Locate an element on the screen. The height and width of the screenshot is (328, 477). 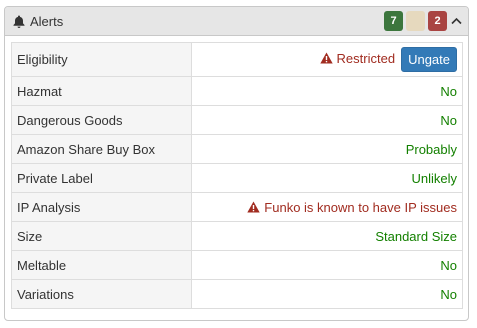
alert-label: Size is located at coordinates (101, 236).